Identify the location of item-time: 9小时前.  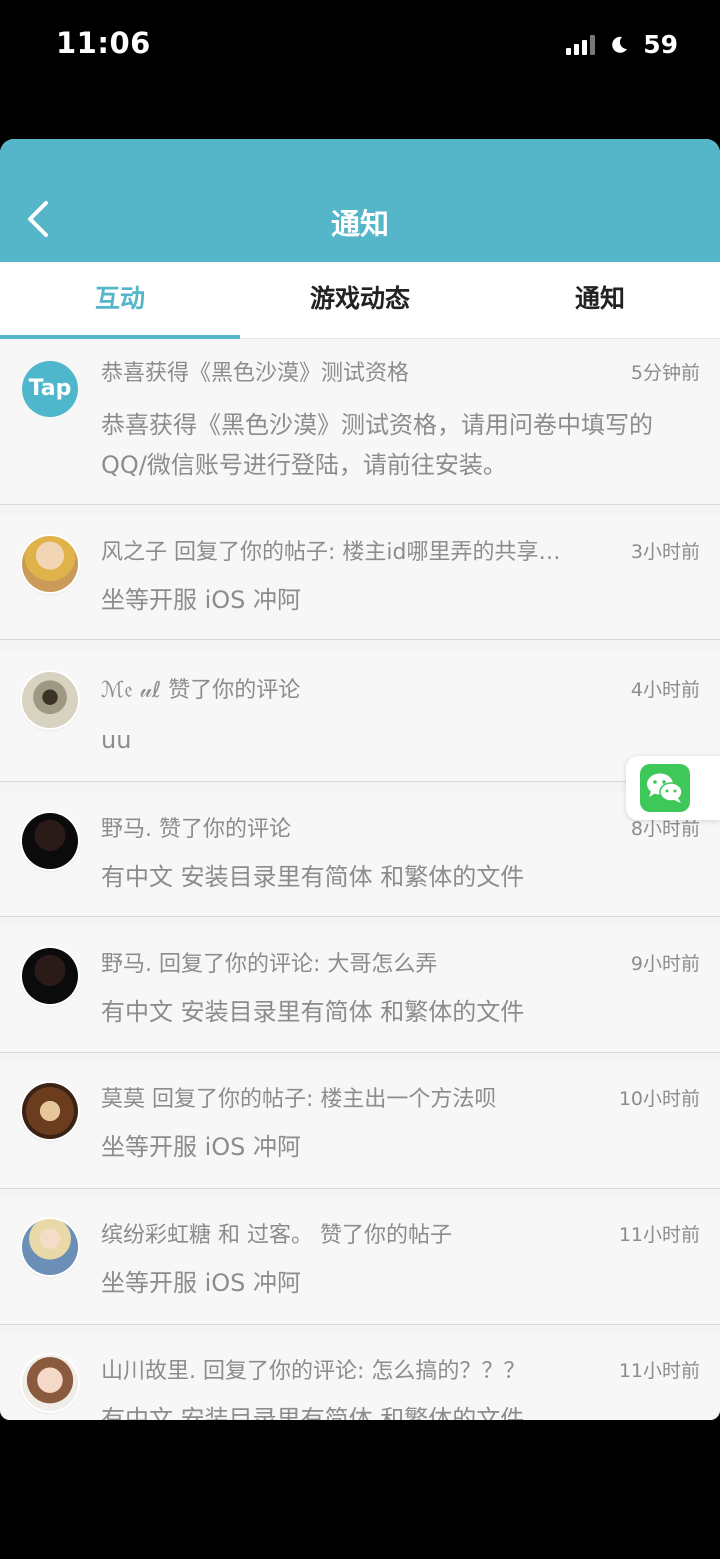
(665, 963).